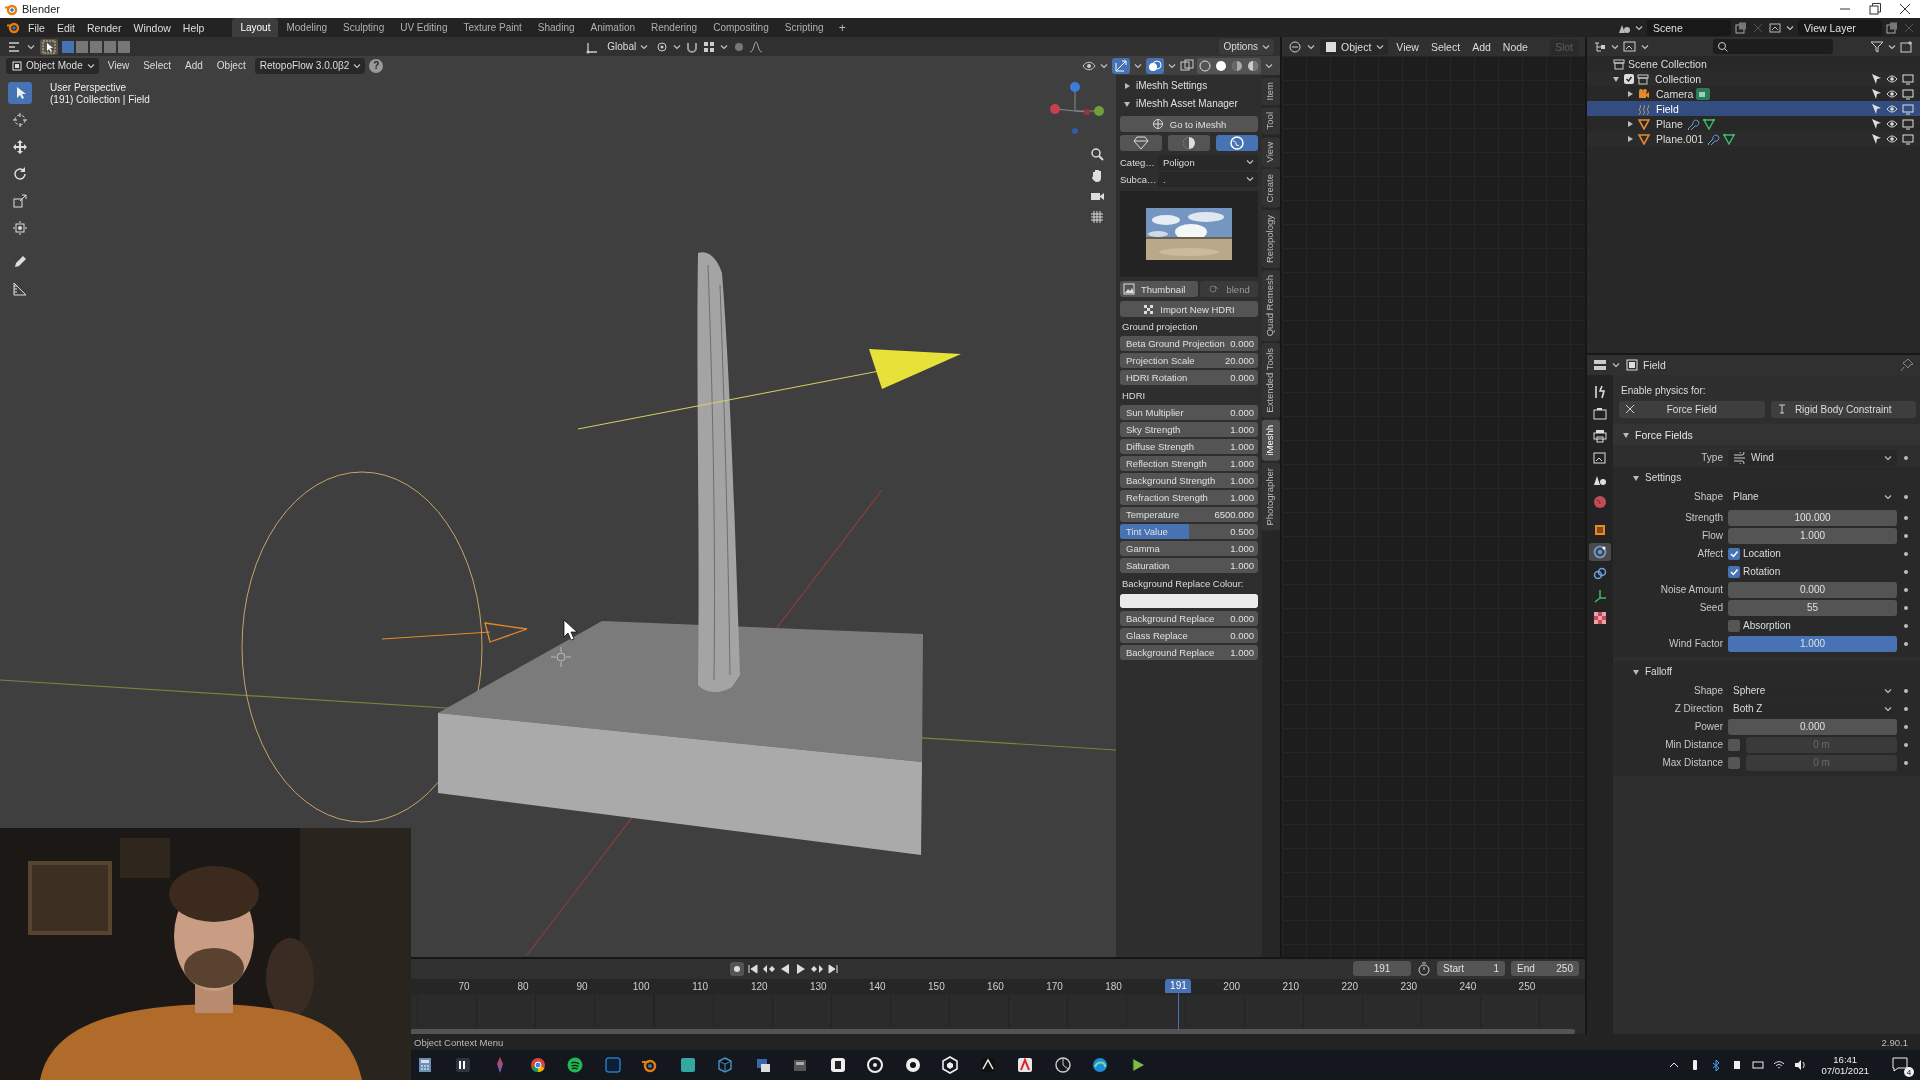 The width and height of the screenshot is (1920, 1080). I want to click on addon-dropdown: RetopoFlow 3.0.0β2, so click(310, 65).